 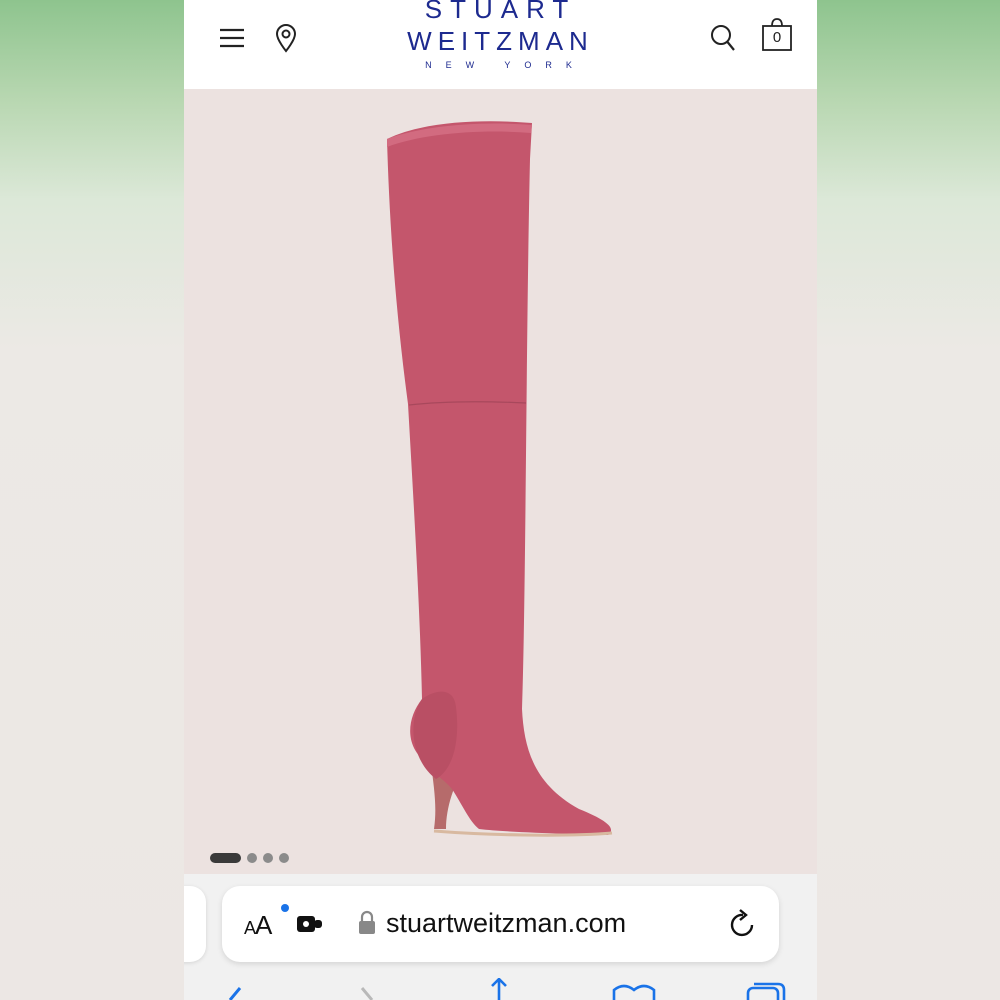 What do you see at coordinates (500, 41) in the screenshot?
I see `logo-line-weitzman: WEITZMAN` at bounding box center [500, 41].